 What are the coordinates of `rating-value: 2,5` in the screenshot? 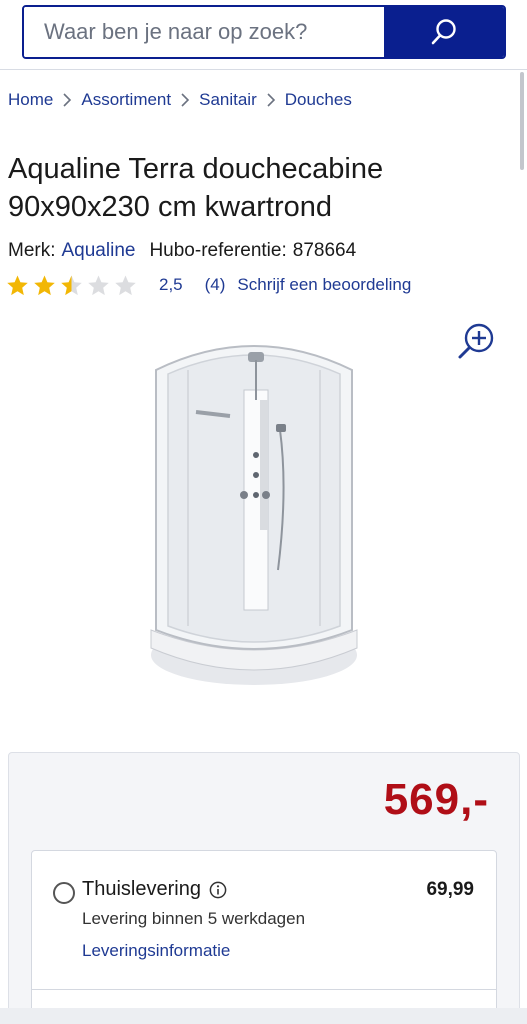 It's located at (171, 284).